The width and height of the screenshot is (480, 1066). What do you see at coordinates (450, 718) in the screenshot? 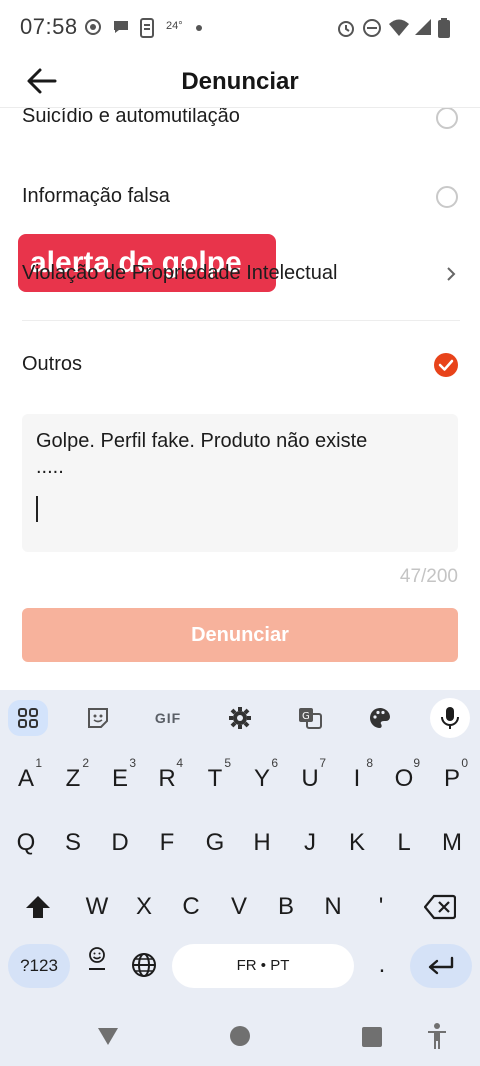
I see `microphone-icon` at bounding box center [450, 718].